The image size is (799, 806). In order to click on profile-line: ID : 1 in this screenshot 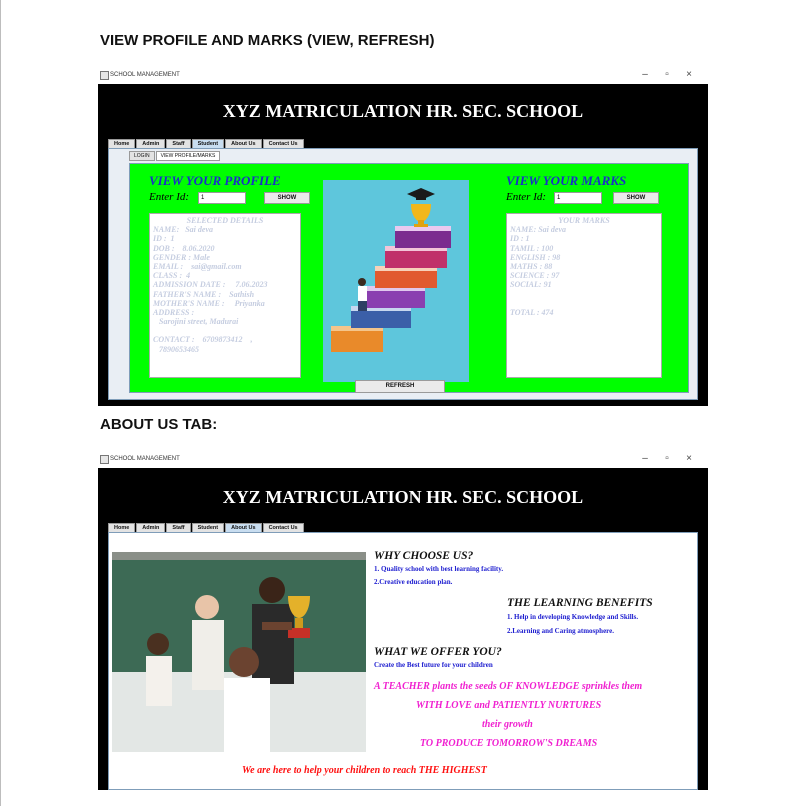, I will do `click(164, 239)`.